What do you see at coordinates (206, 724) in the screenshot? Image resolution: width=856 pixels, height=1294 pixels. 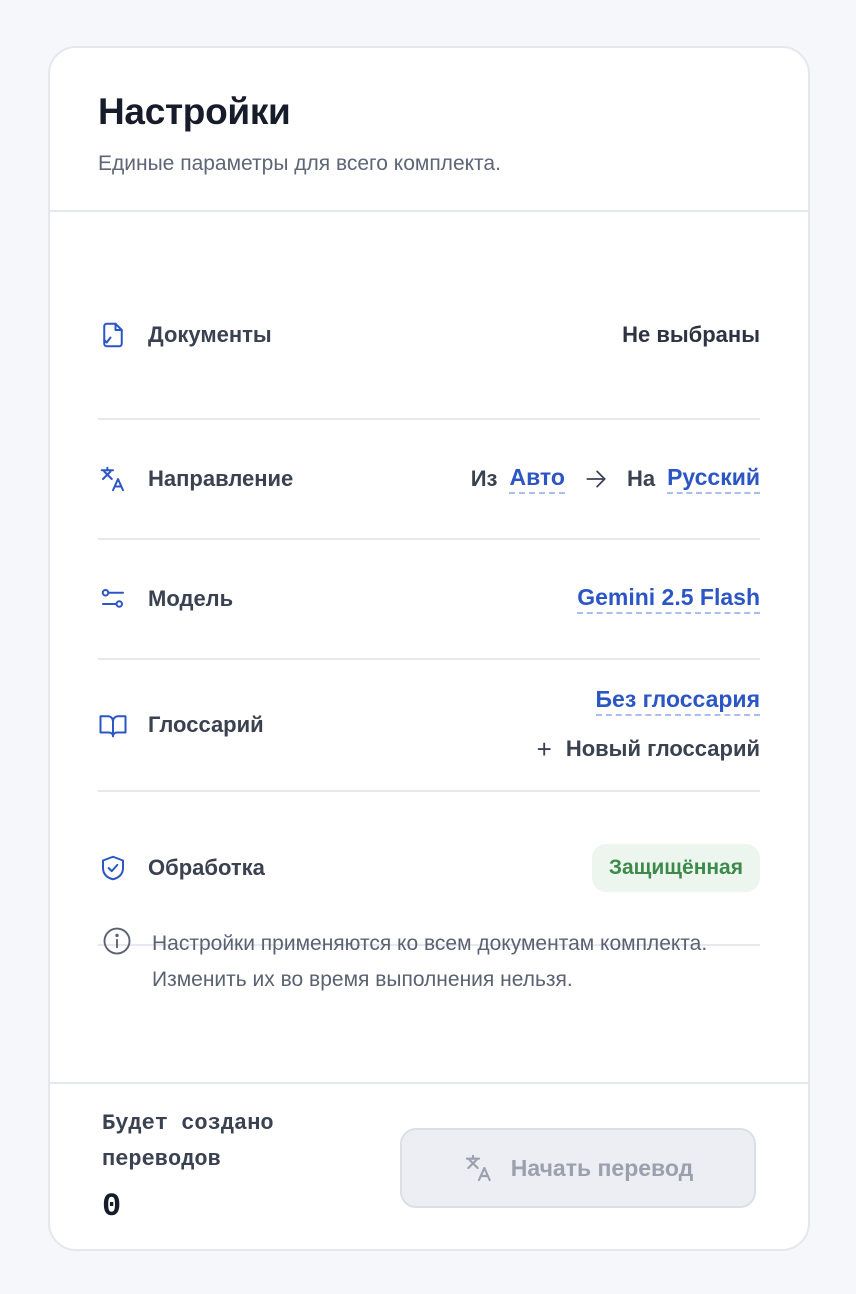 I see `glossary-label: Глоссарий` at bounding box center [206, 724].